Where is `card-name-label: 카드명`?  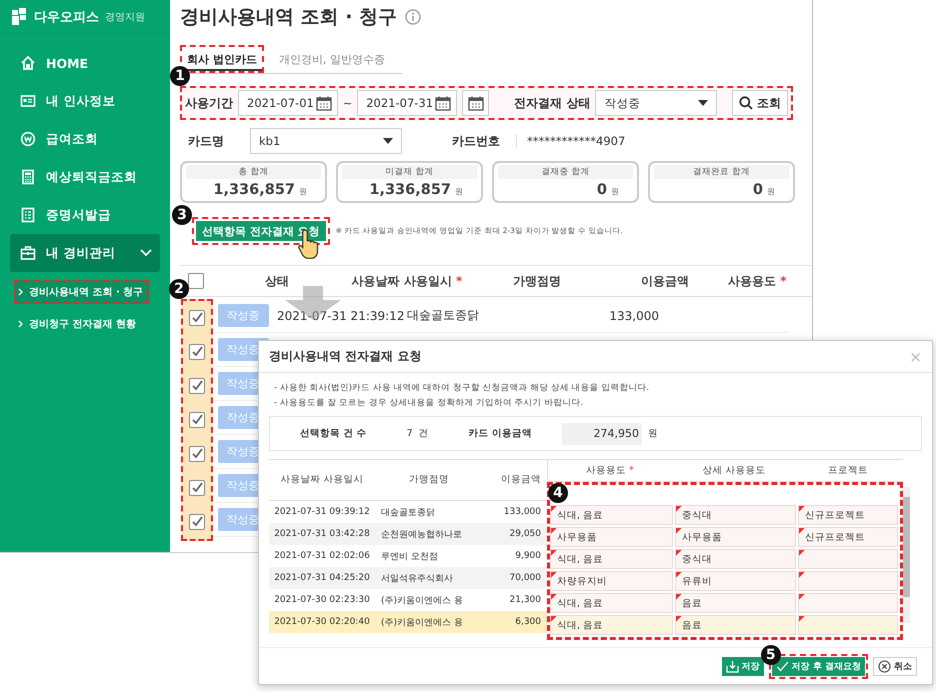
card-name-label: 카드명 is located at coordinates (206, 141).